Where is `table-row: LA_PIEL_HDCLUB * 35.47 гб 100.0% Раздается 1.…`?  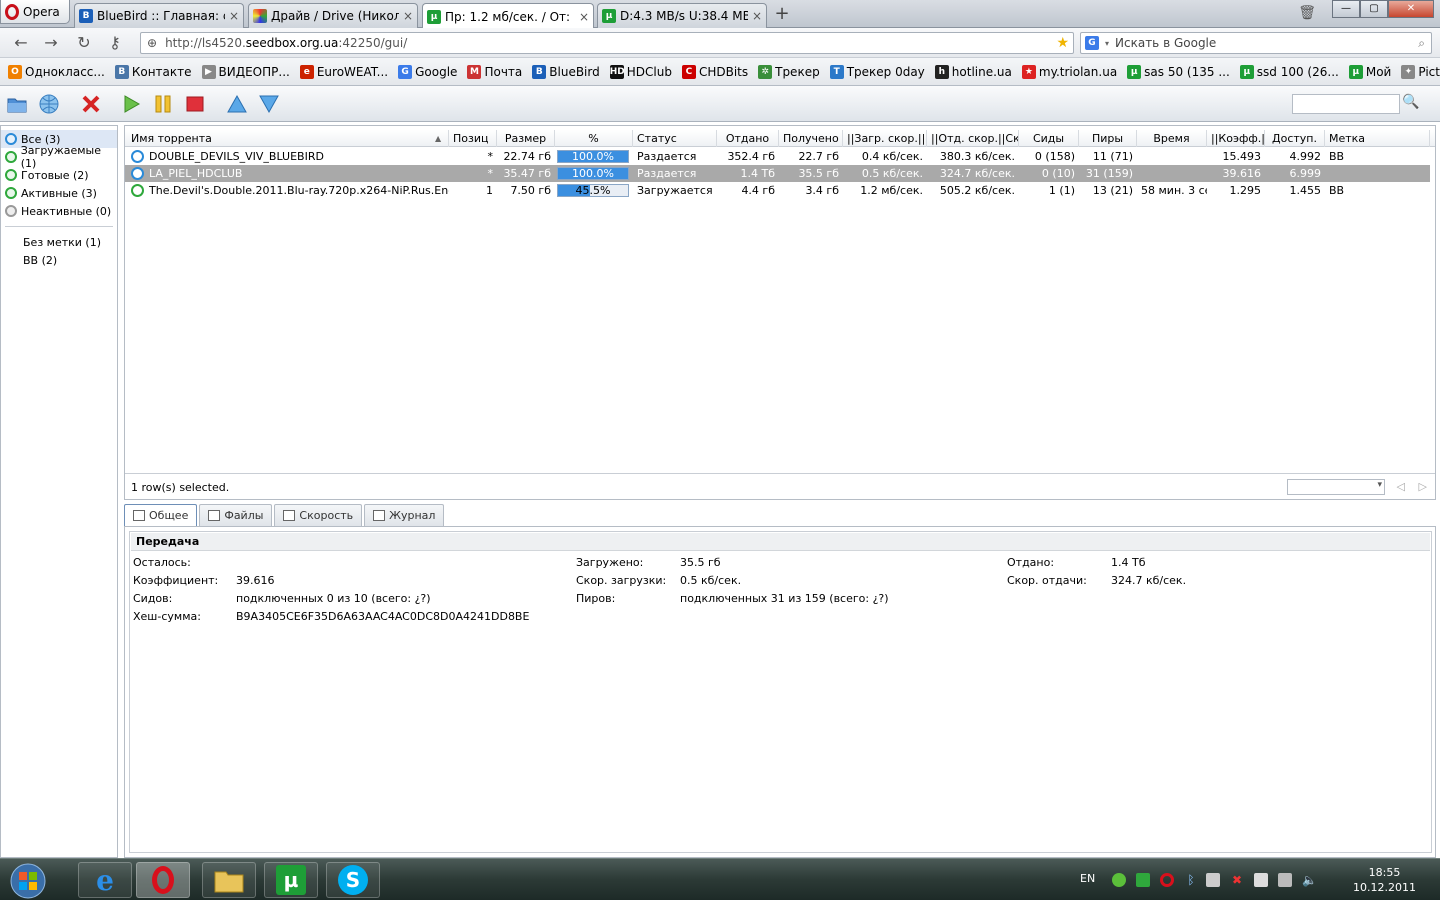
table-row: LA_PIEL_HDCLUB * 35.47 гб 100.0% Раздается 1.… is located at coordinates (777, 173).